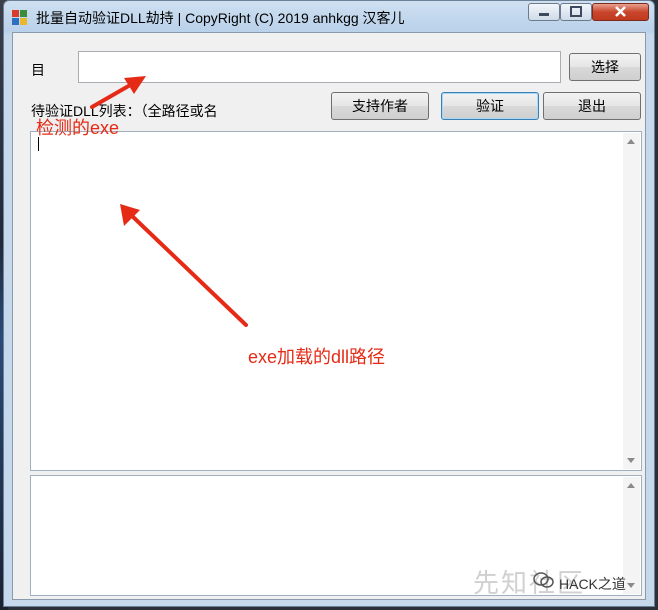  I want to click on minimize-button, so click(544, 12).